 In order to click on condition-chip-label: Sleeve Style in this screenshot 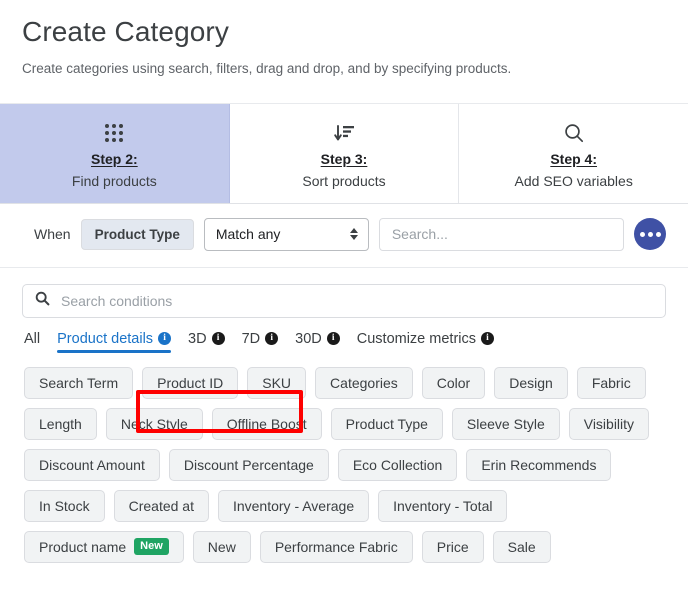, I will do `click(505, 423)`.